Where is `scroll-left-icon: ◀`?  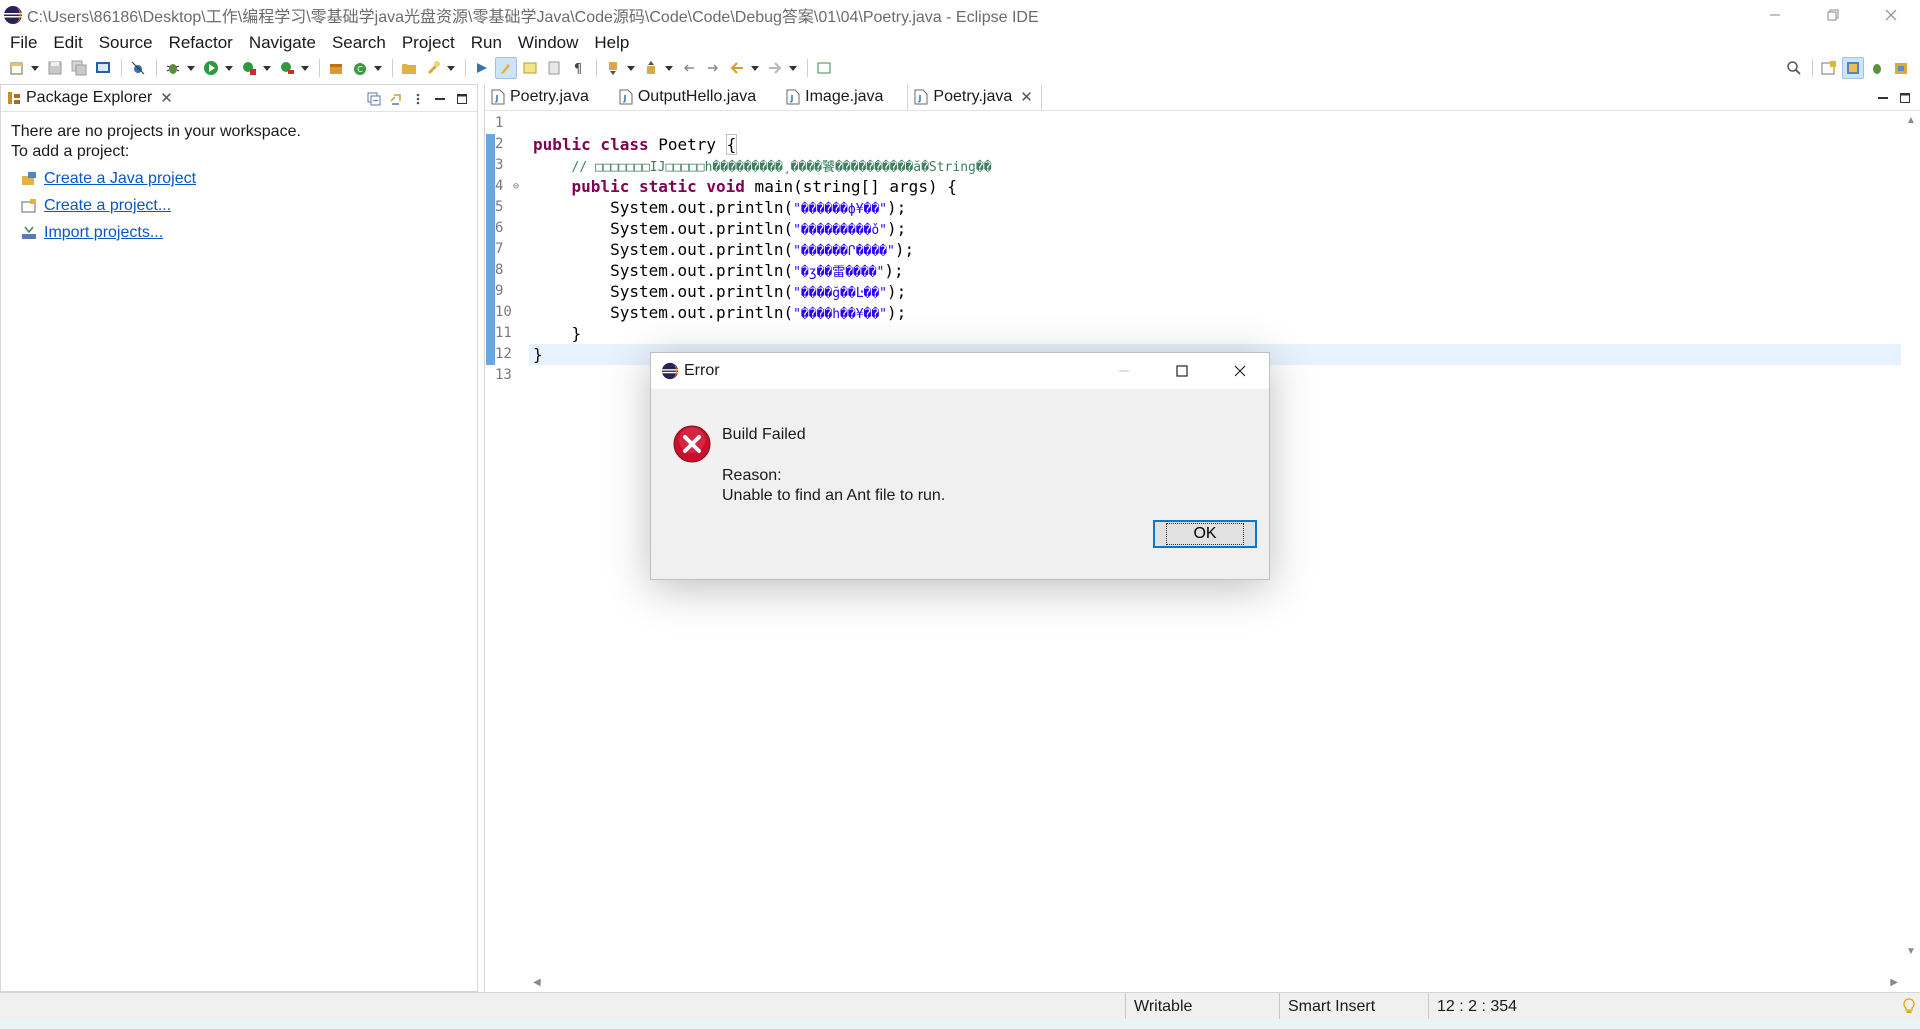
scroll-left-icon: ◀ is located at coordinates (537, 982).